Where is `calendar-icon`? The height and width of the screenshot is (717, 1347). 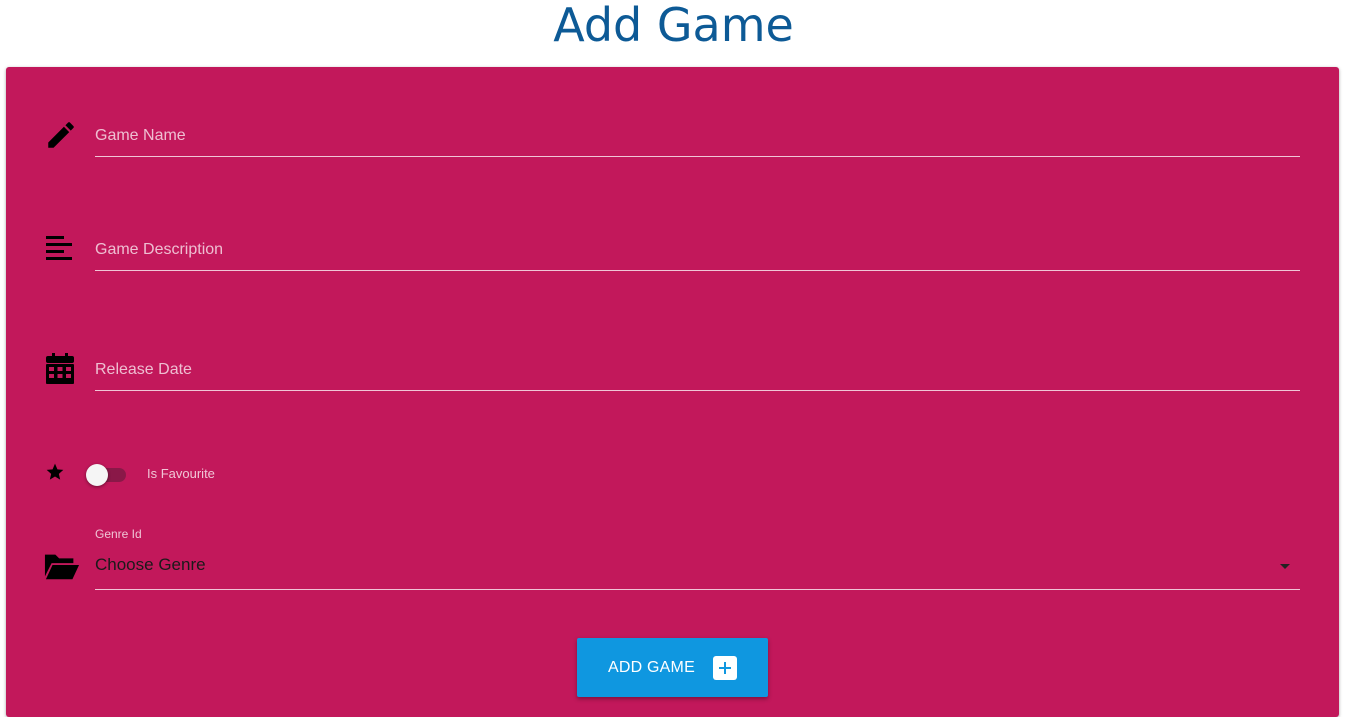
calendar-icon is located at coordinates (60, 369).